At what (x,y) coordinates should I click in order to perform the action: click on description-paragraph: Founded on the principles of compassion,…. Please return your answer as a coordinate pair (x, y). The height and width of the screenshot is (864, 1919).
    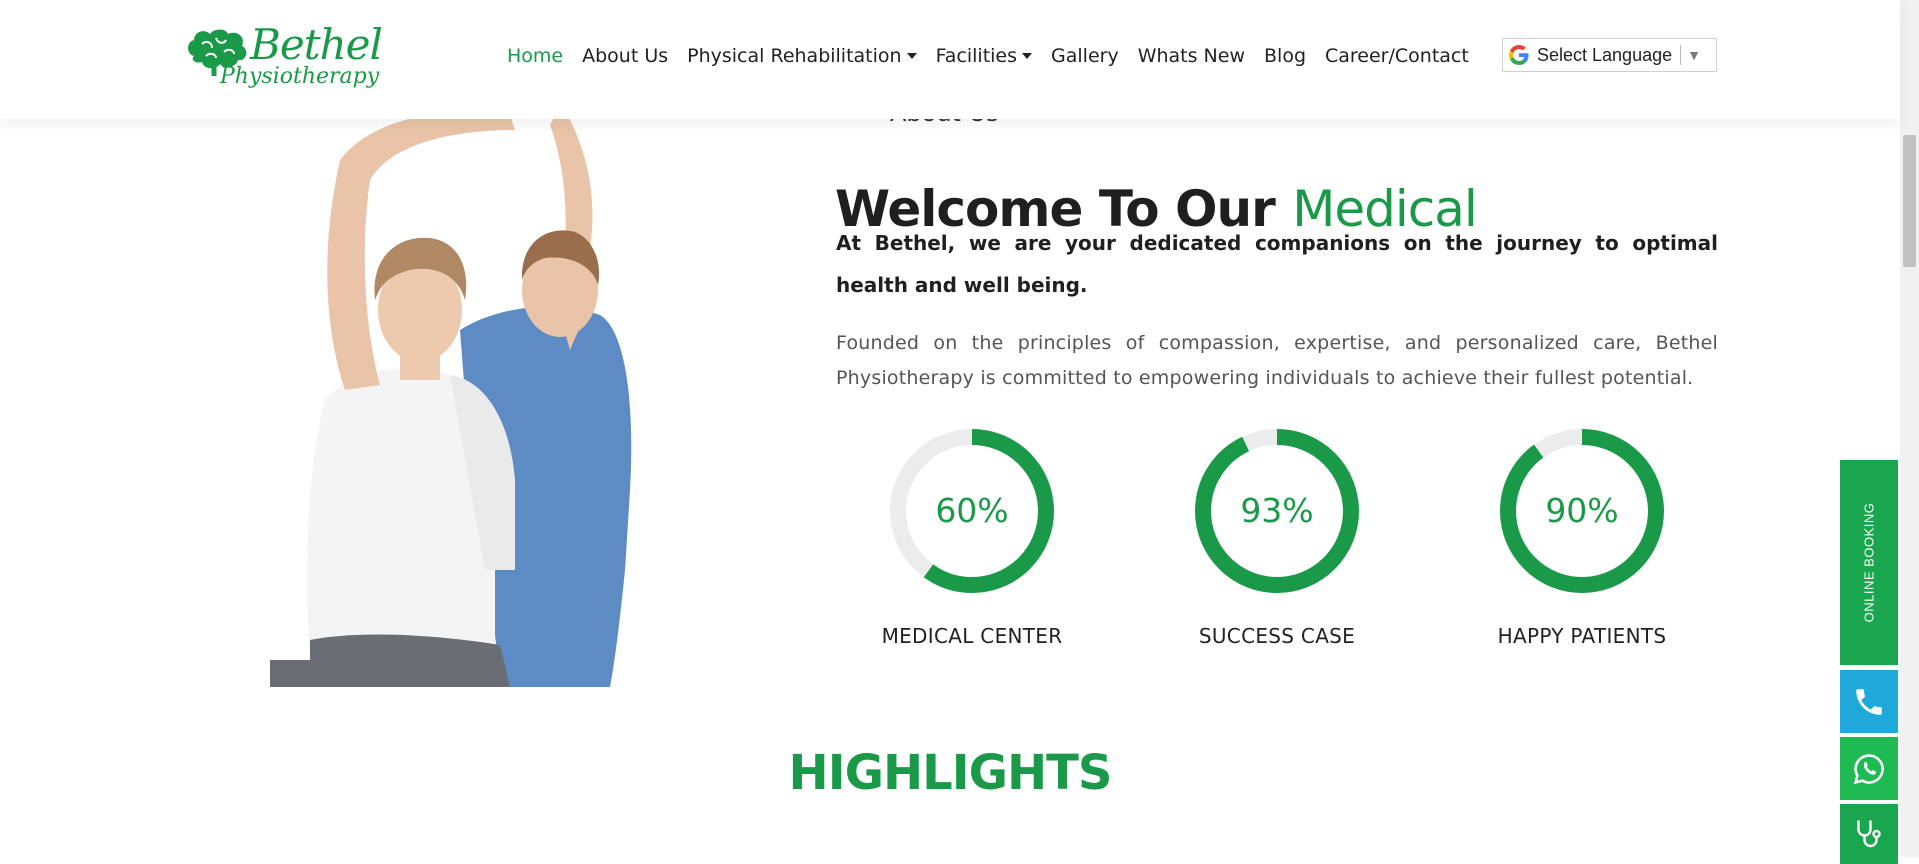
    Looking at the image, I should click on (1277, 360).